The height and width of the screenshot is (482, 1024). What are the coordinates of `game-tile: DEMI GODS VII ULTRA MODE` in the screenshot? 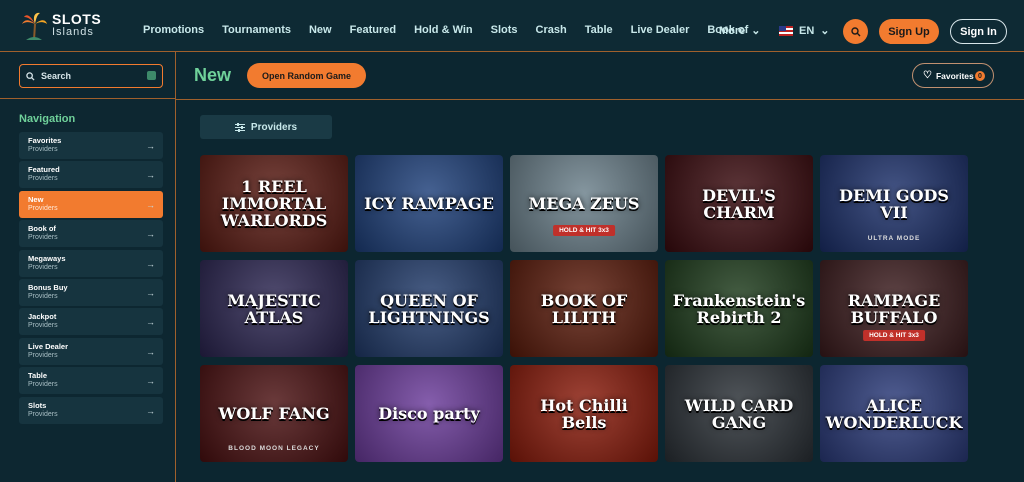 It's located at (894, 203).